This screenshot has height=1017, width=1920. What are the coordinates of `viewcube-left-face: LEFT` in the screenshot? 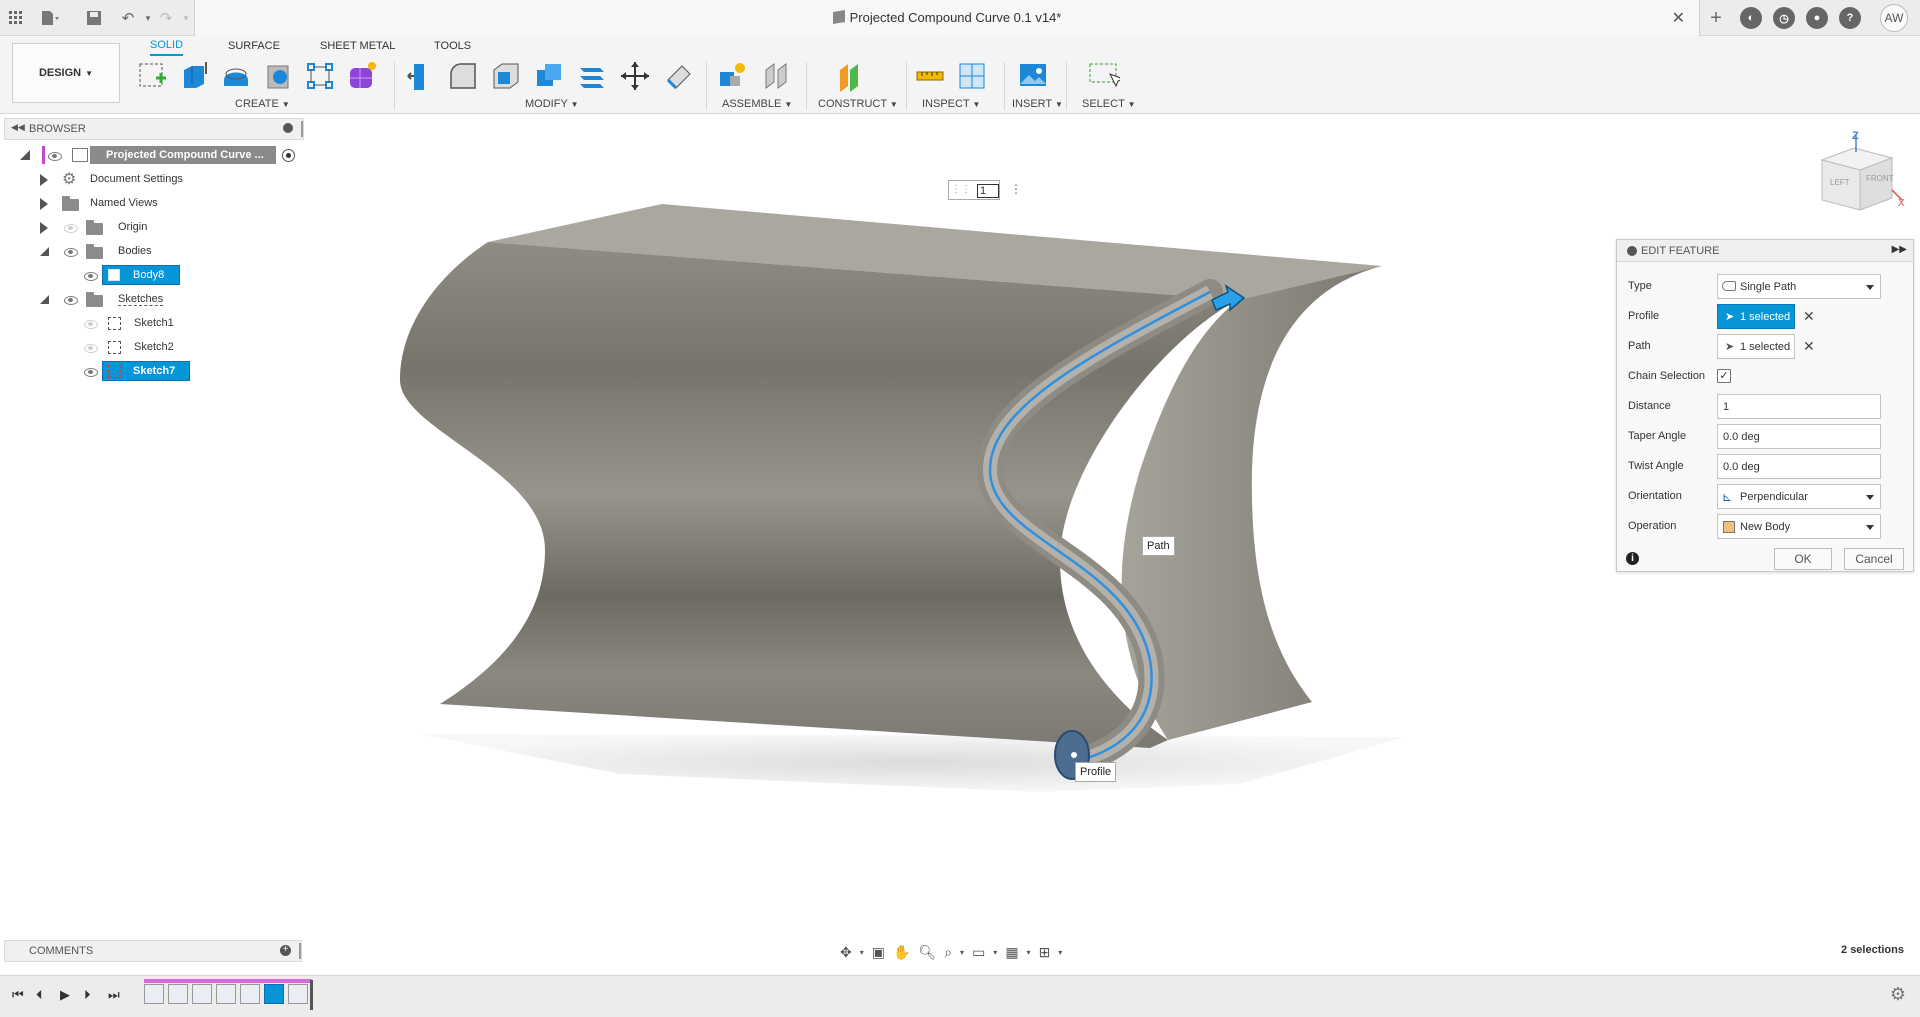 It's located at (1840, 182).